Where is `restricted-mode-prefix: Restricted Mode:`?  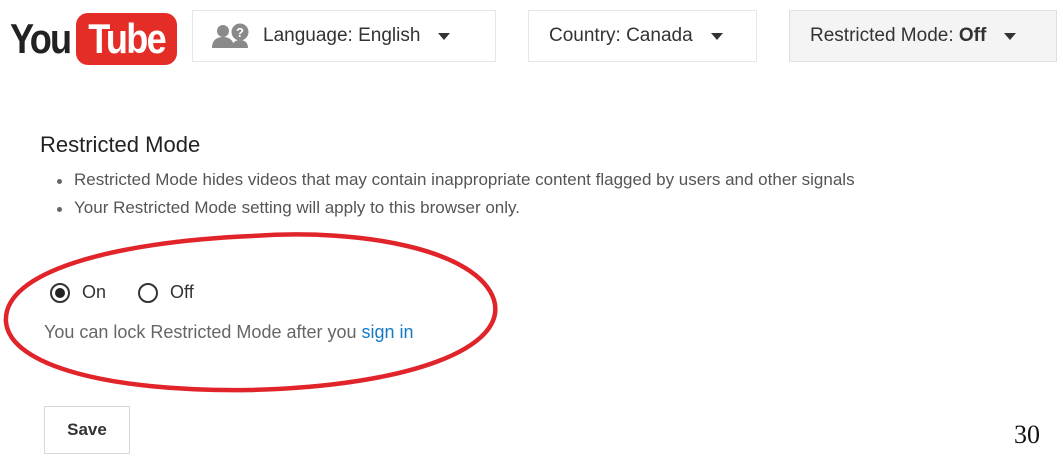 restricted-mode-prefix: Restricted Mode: is located at coordinates (884, 35).